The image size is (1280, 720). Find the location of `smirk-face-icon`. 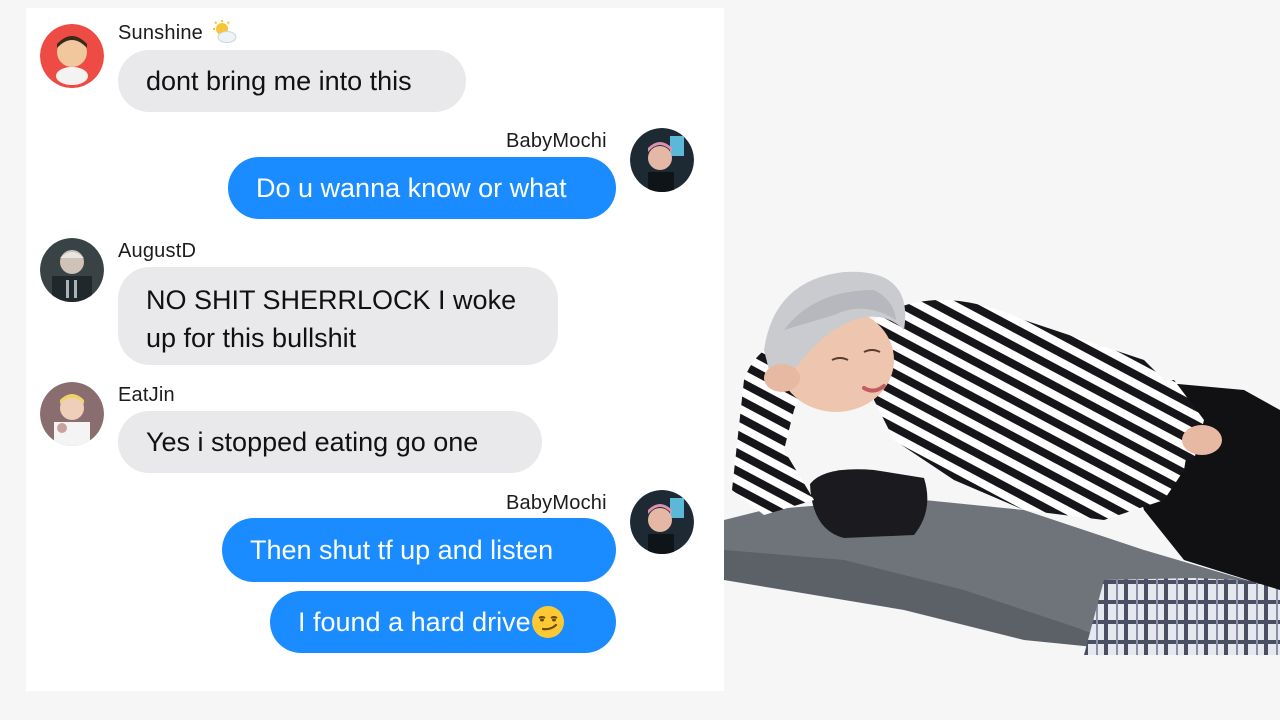

smirk-face-icon is located at coordinates (547, 621).